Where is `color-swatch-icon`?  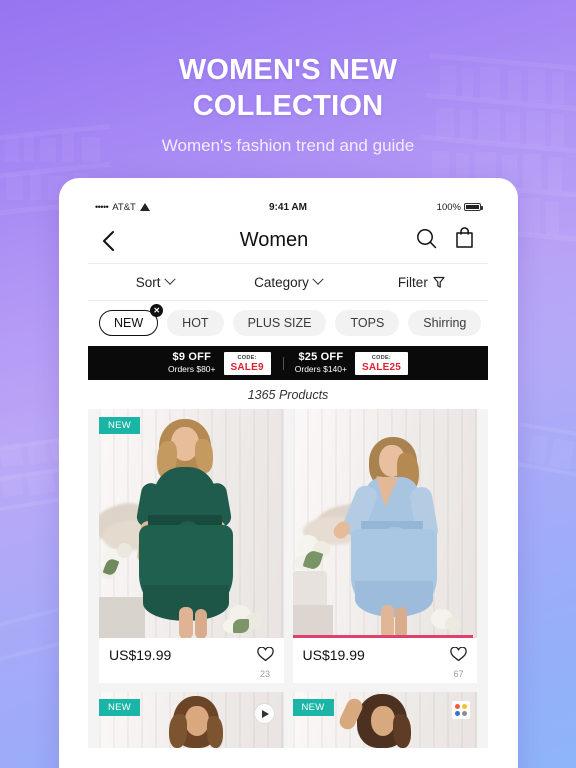 color-swatch-icon is located at coordinates (461, 710).